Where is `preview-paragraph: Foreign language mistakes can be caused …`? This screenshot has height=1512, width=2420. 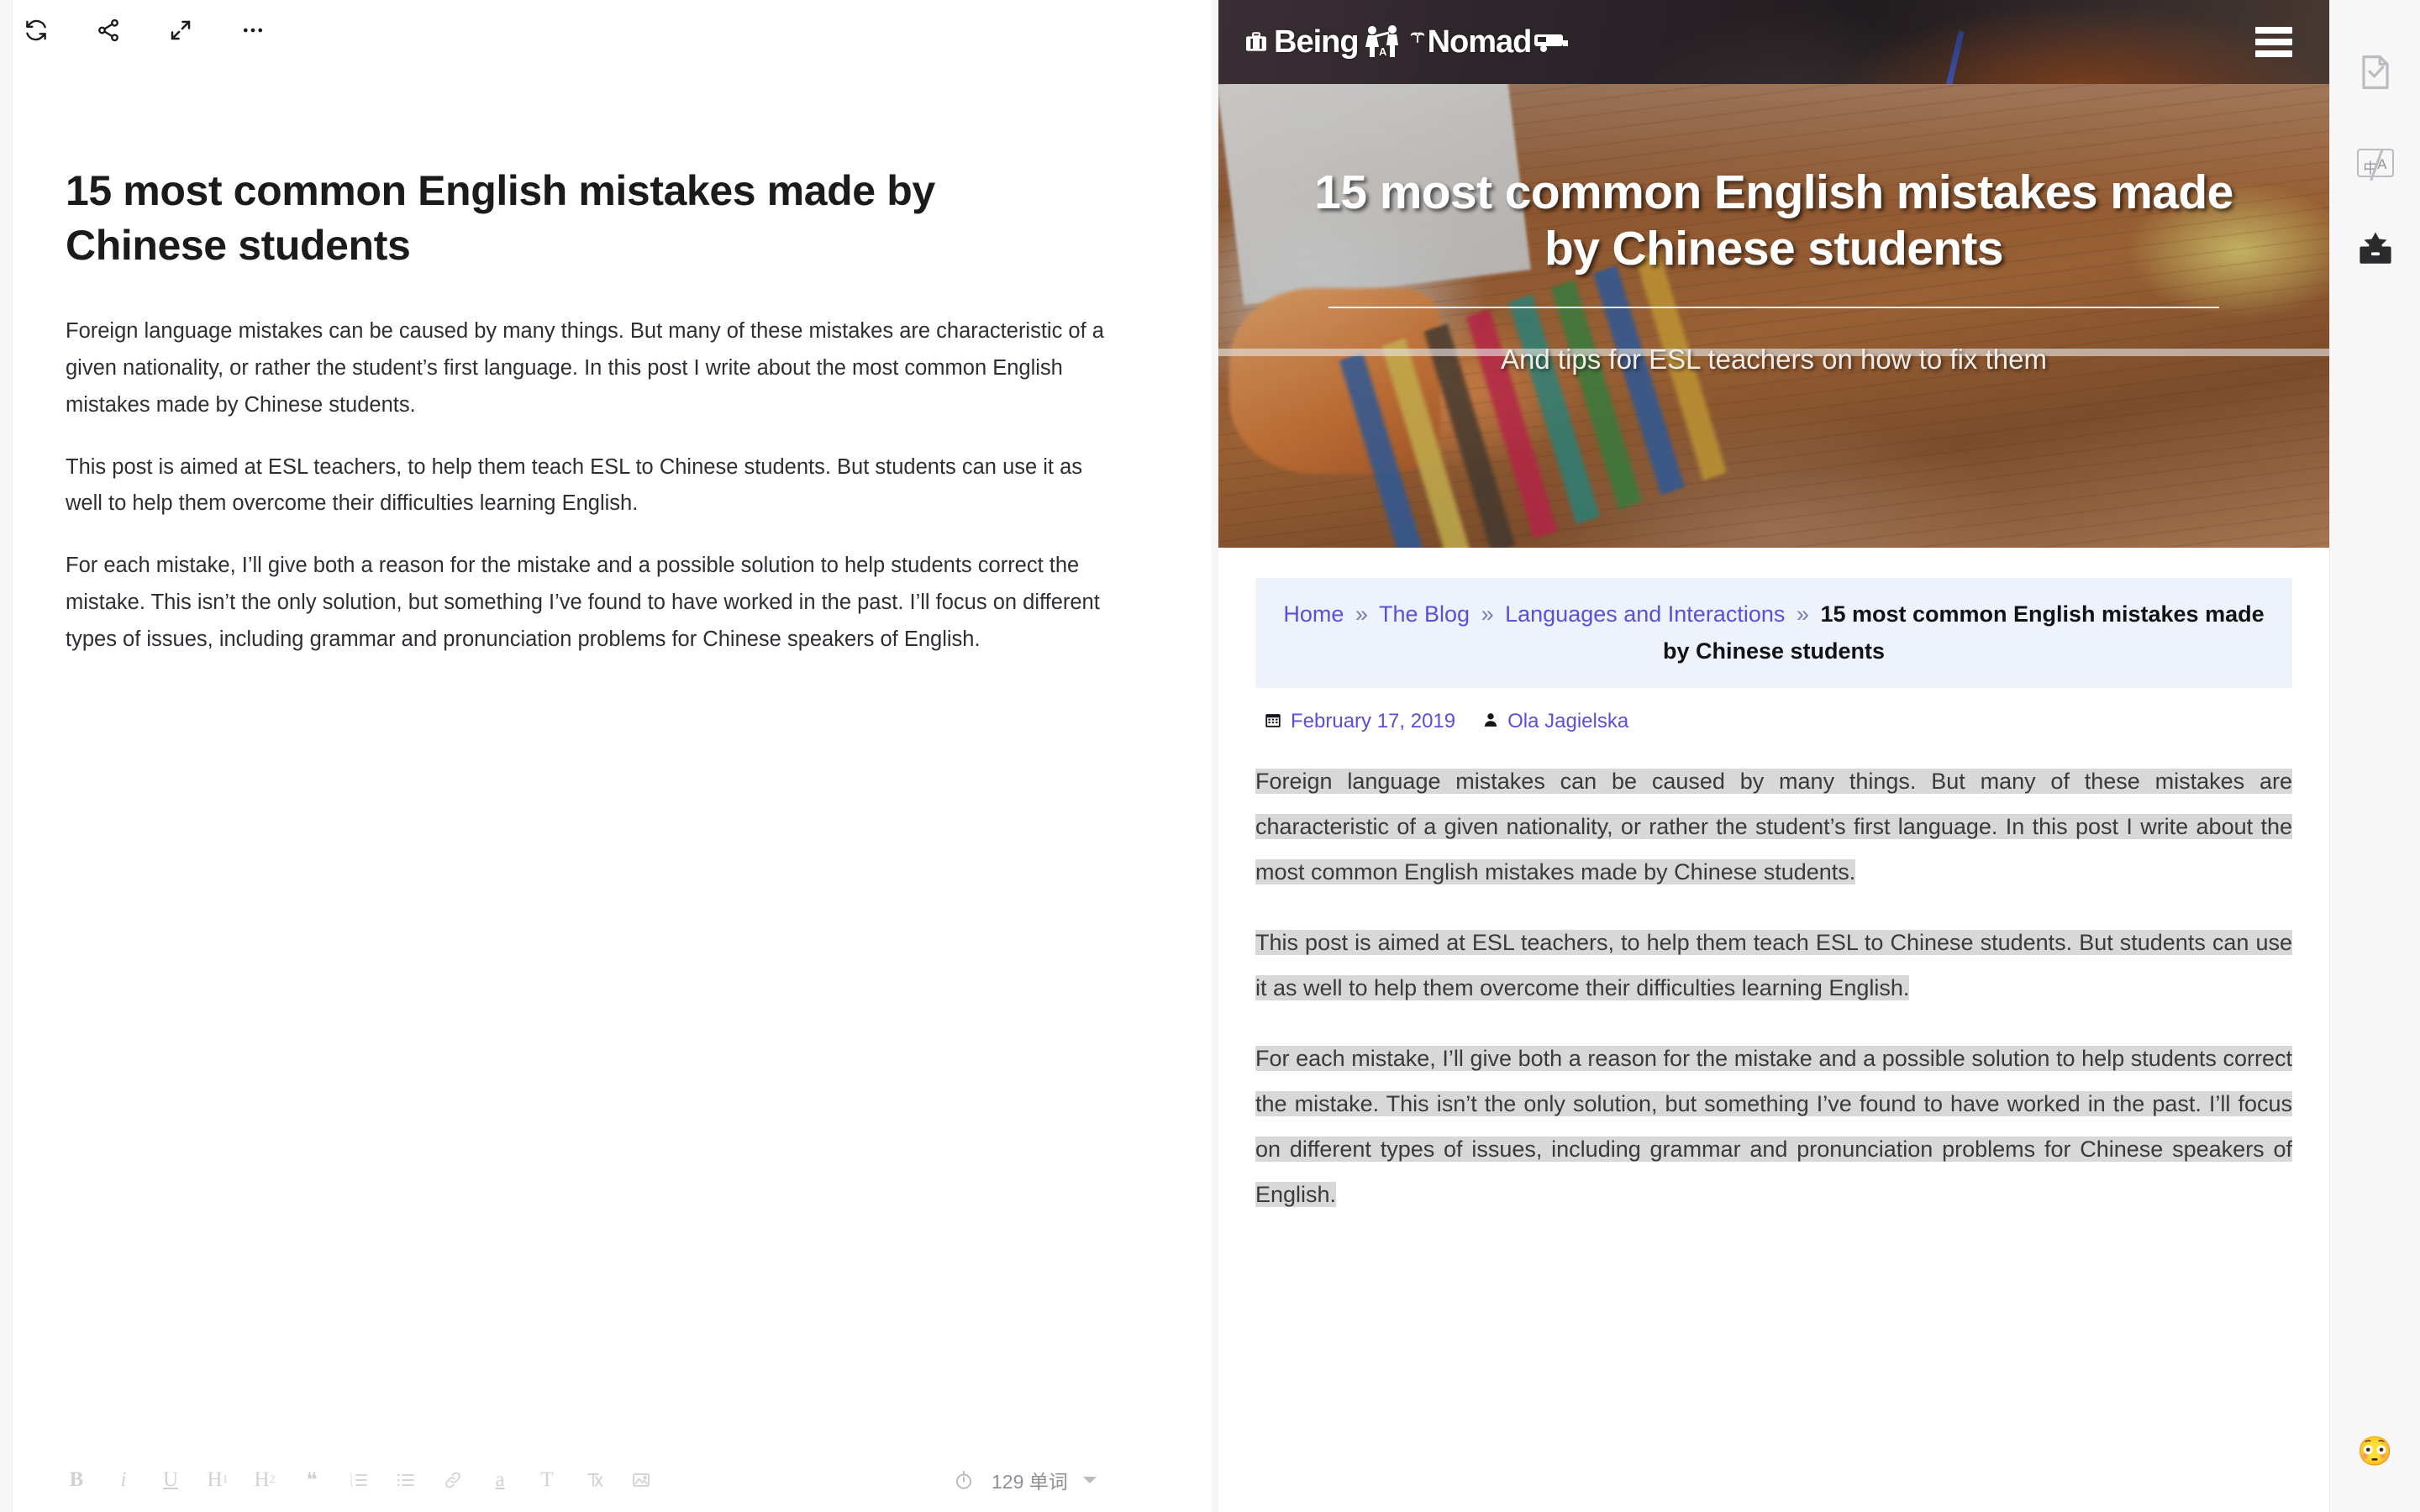
preview-paragraph: Foreign language mistakes can be caused … is located at coordinates (1773, 827).